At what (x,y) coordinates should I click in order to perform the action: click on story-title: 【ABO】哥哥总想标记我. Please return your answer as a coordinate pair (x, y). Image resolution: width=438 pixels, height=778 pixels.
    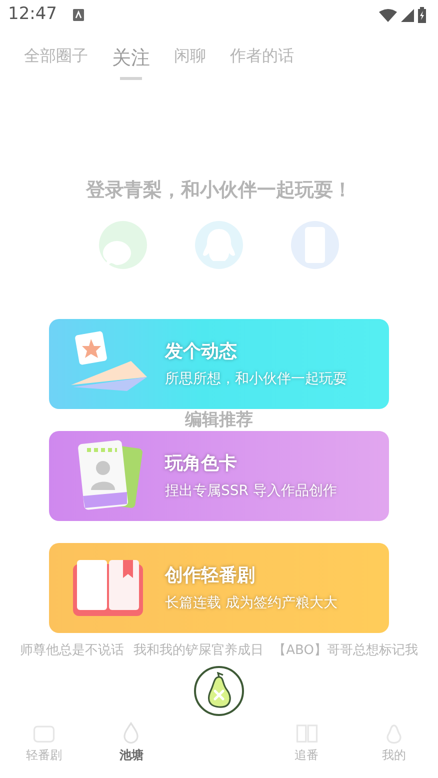
    Looking at the image, I should click on (345, 651).